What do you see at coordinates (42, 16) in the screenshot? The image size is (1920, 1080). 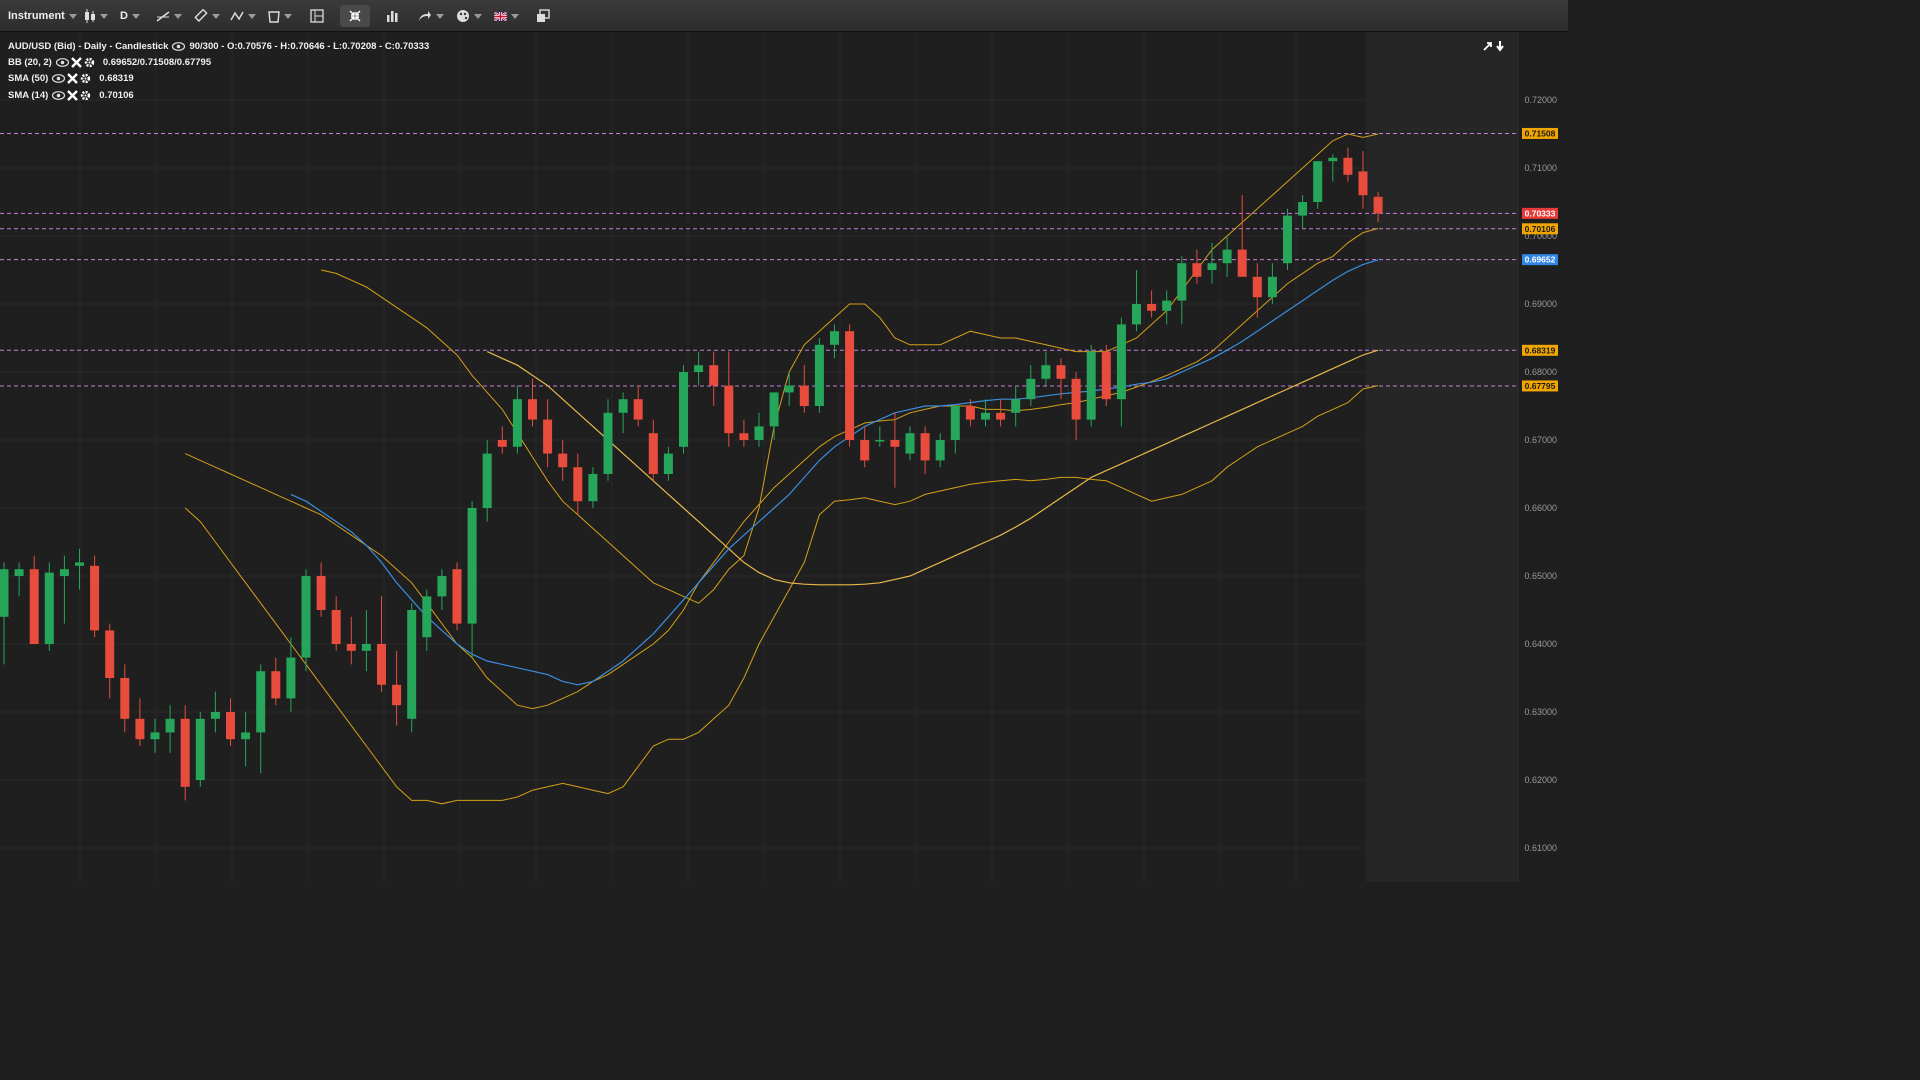 I see `instrument-dropdown: Instrument` at bounding box center [42, 16].